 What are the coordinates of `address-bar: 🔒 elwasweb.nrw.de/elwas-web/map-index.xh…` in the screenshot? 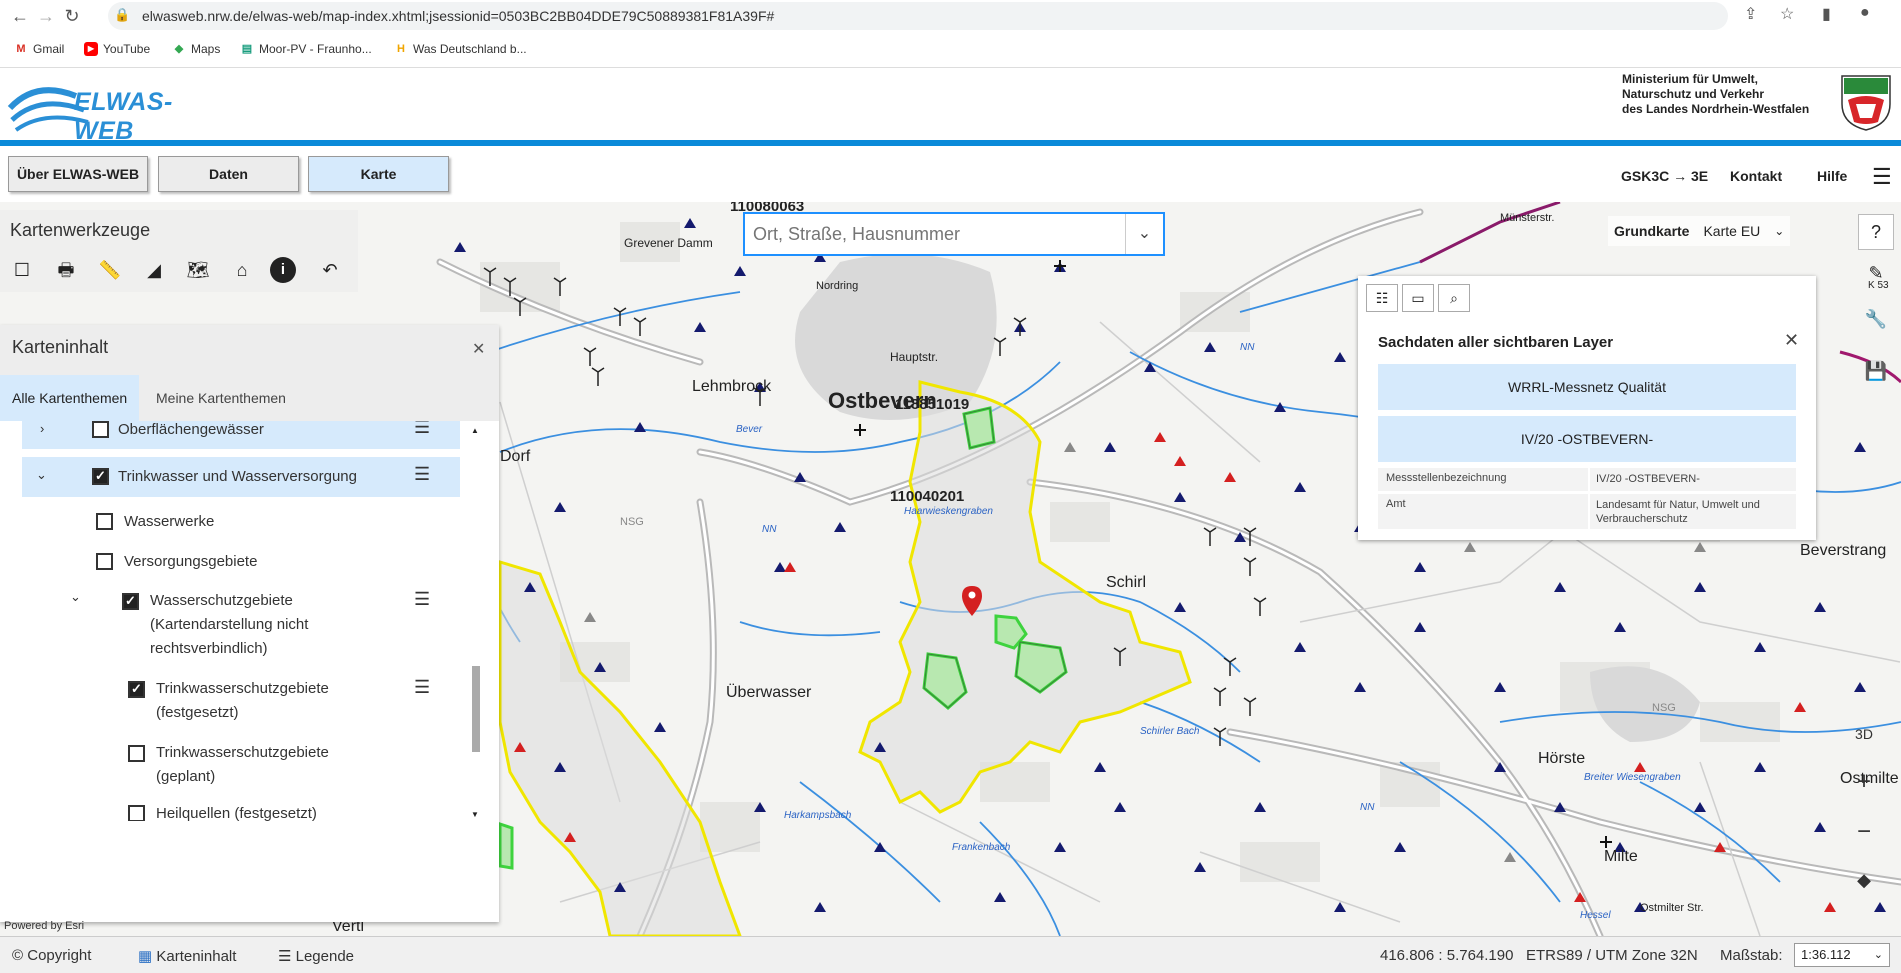 It's located at (918, 16).